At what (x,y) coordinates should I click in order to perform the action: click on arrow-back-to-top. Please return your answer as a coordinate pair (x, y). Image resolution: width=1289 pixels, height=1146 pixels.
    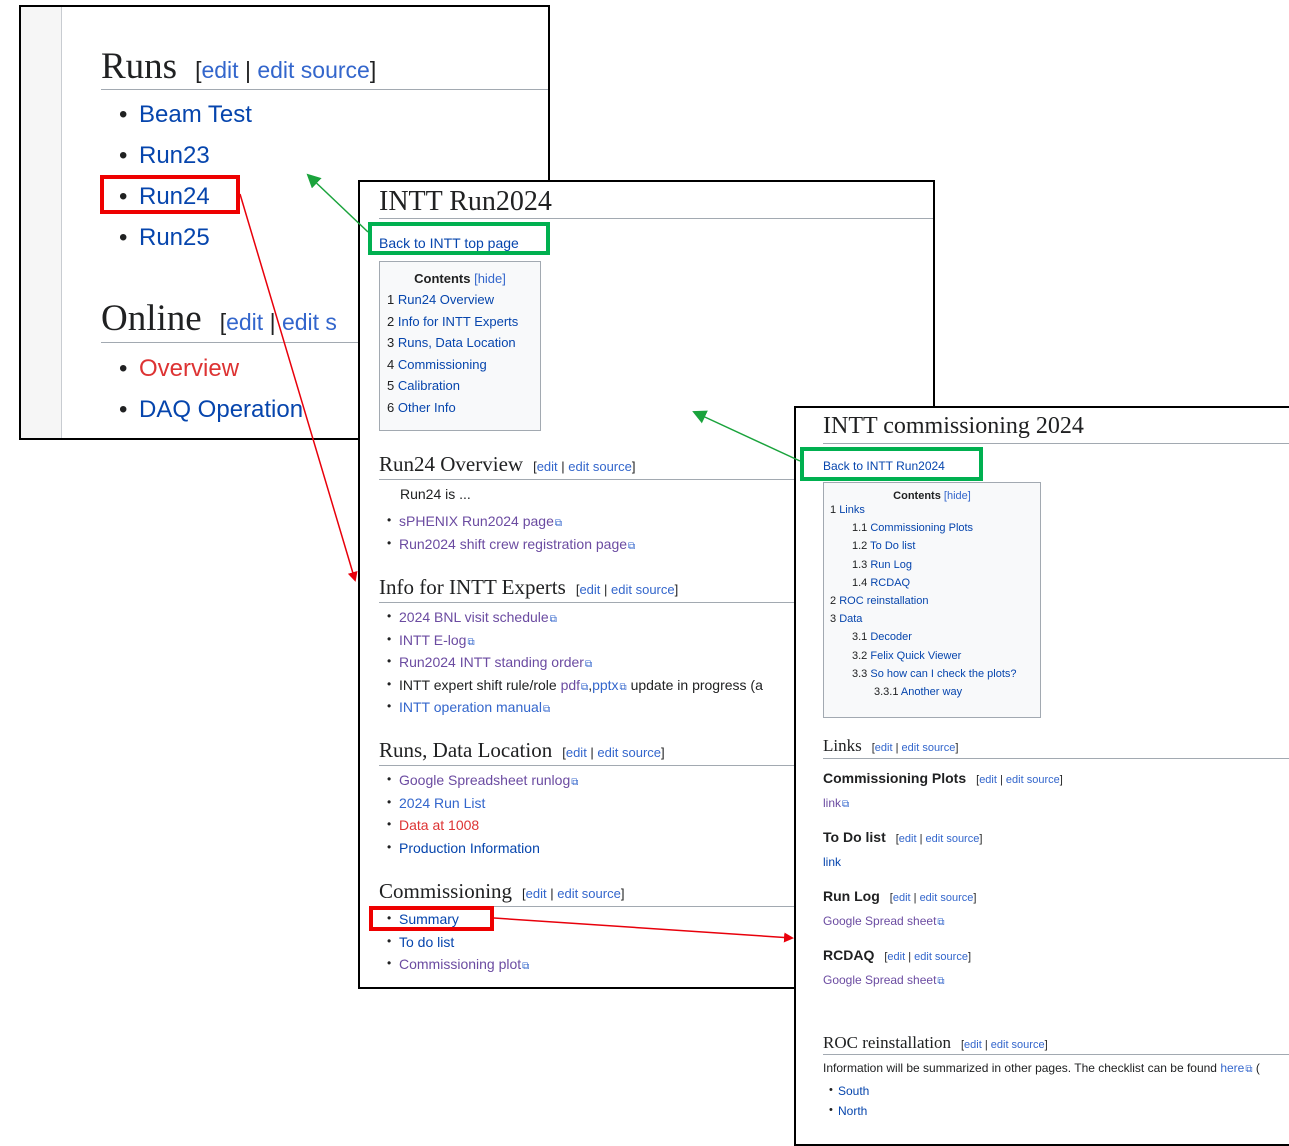
    Looking at the image, I should click on (337, 203).